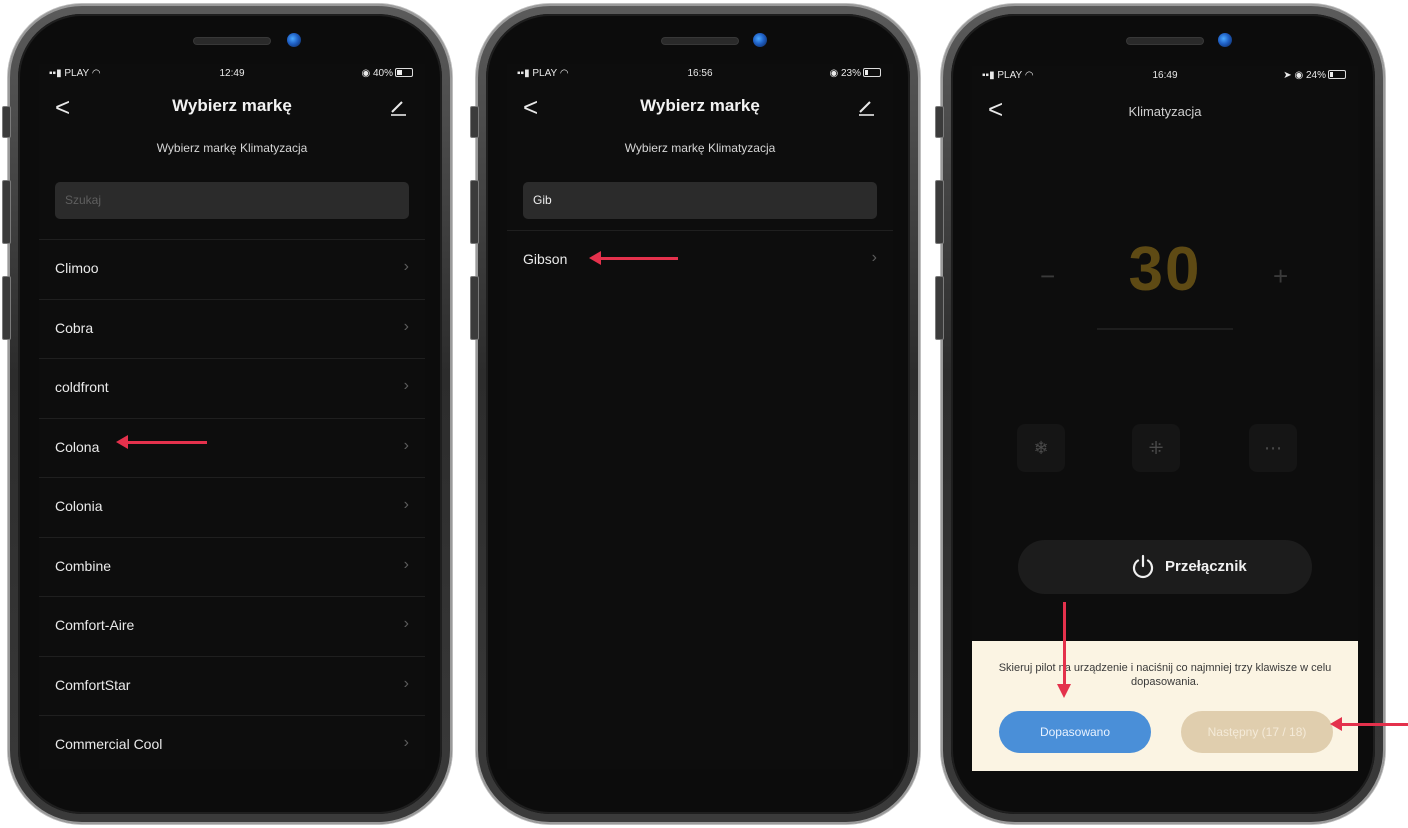 The image size is (1408, 828). Describe the element at coordinates (700, 260) in the screenshot. I see `list-item: Gibson ›` at that location.